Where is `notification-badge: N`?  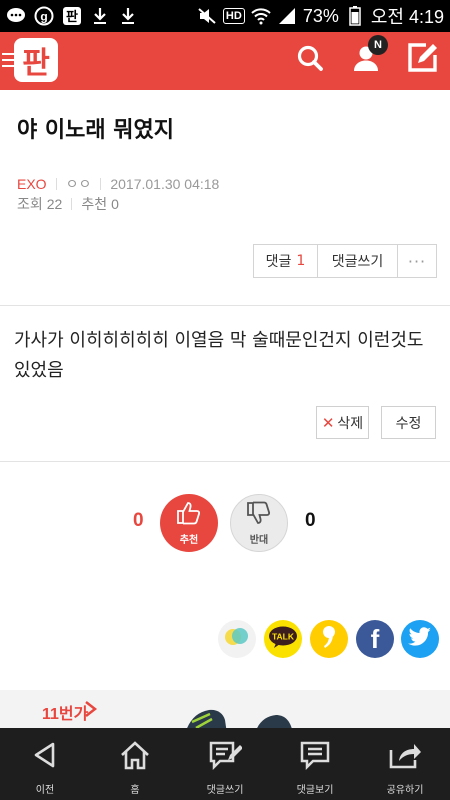
notification-badge: N is located at coordinates (378, 45).